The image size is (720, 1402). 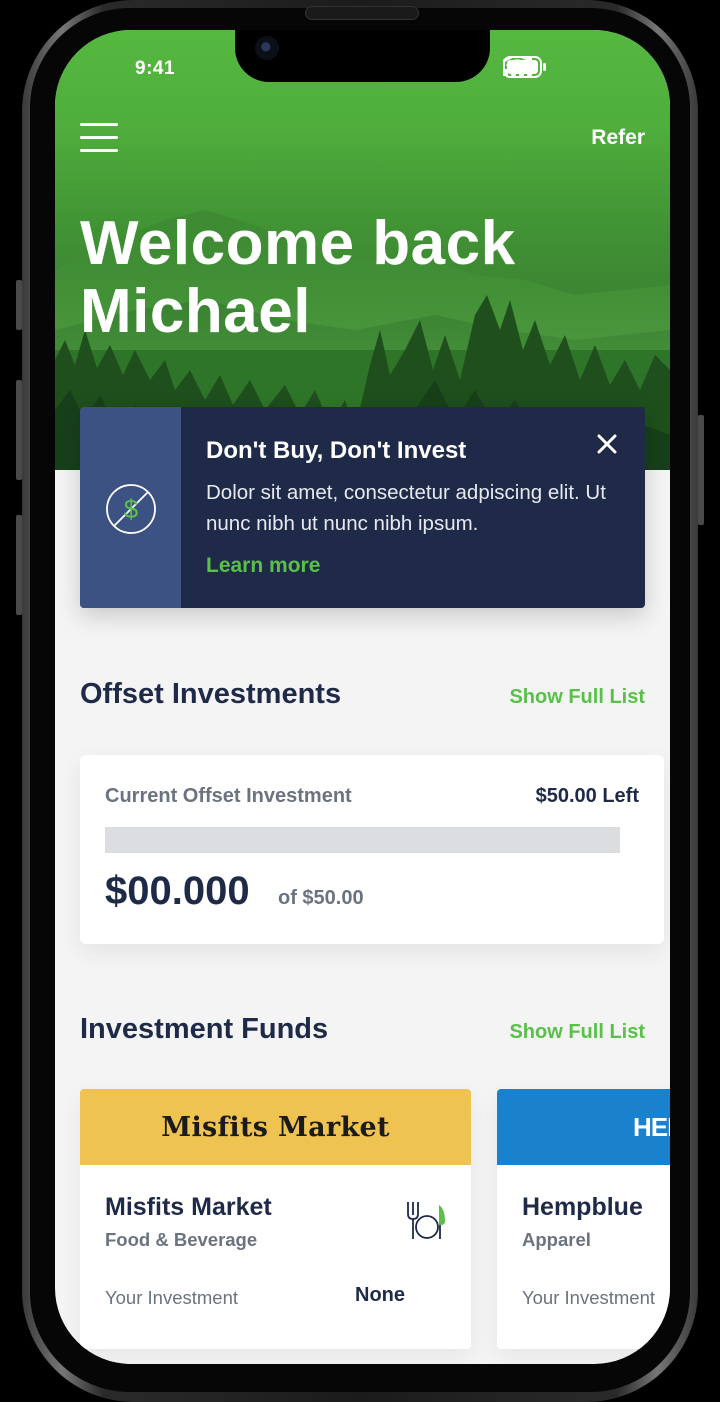 I want to click on utensils-icon, so click(x=426, y=1220).